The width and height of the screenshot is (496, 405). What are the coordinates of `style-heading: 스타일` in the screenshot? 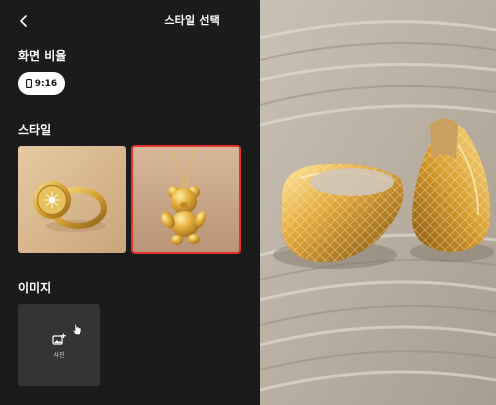 It's located at (35, 130).